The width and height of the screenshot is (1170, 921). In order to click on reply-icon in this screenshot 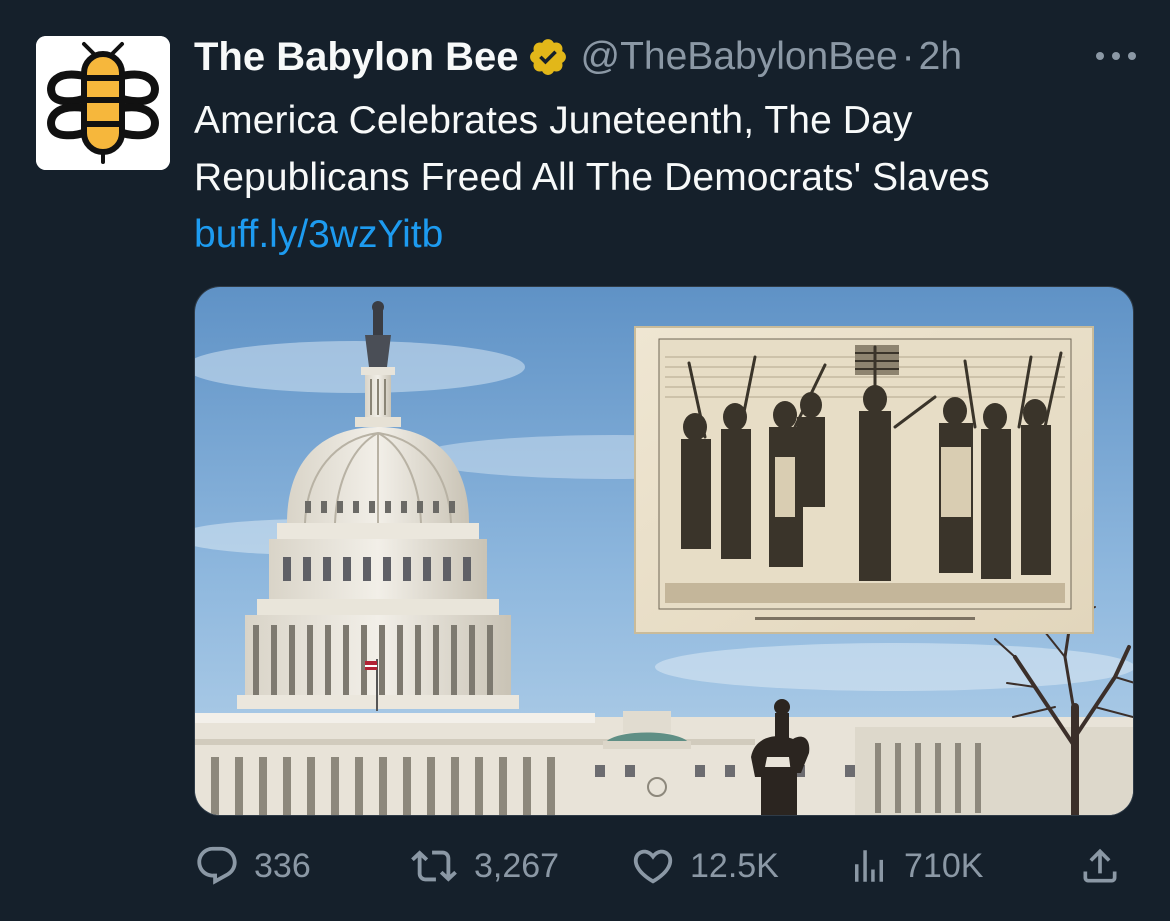, I will do `click(217, 865)`.